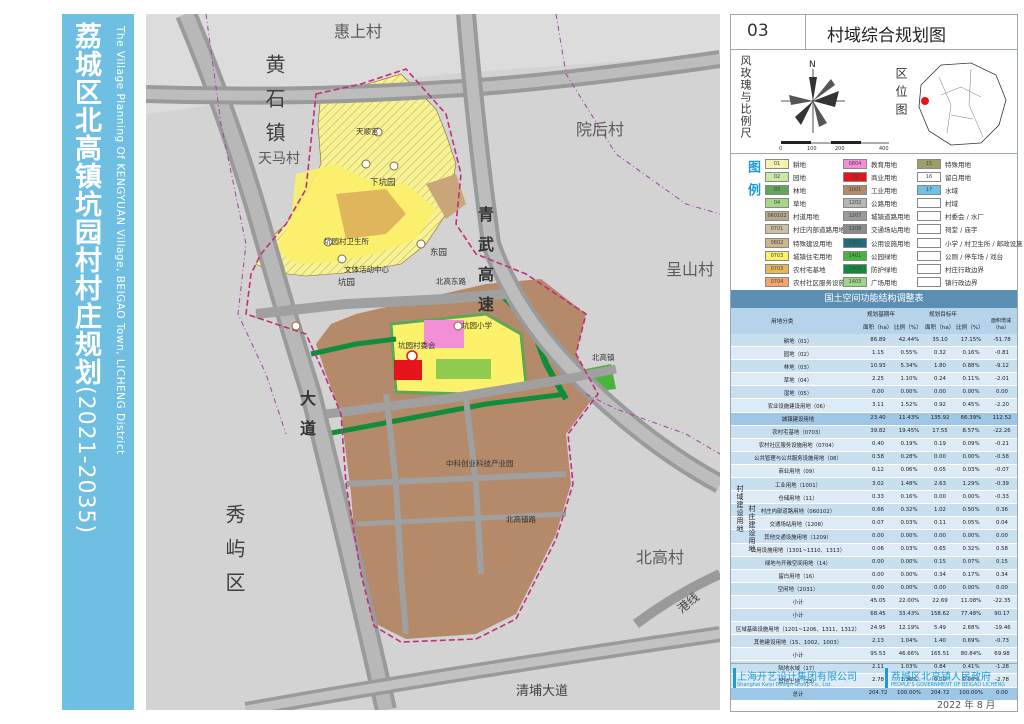 The image size is (1024, 724). I want to click on table-cell: 0.07, so click(877, 522).